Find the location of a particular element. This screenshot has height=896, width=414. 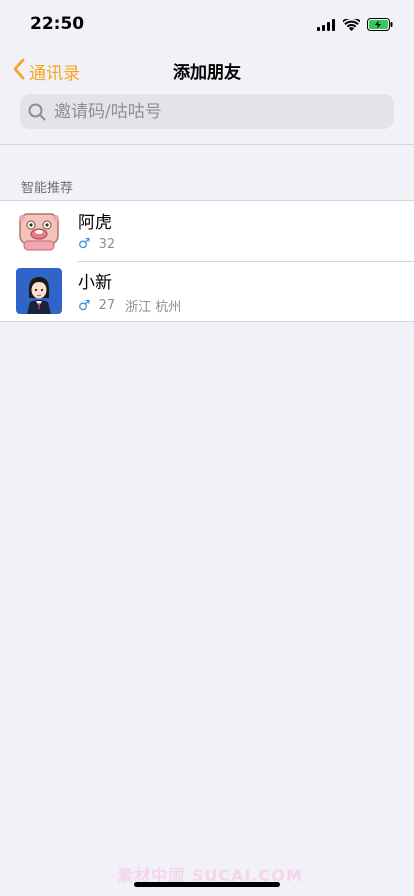

status-time: 22:50 is located at coordinates (57, 24).